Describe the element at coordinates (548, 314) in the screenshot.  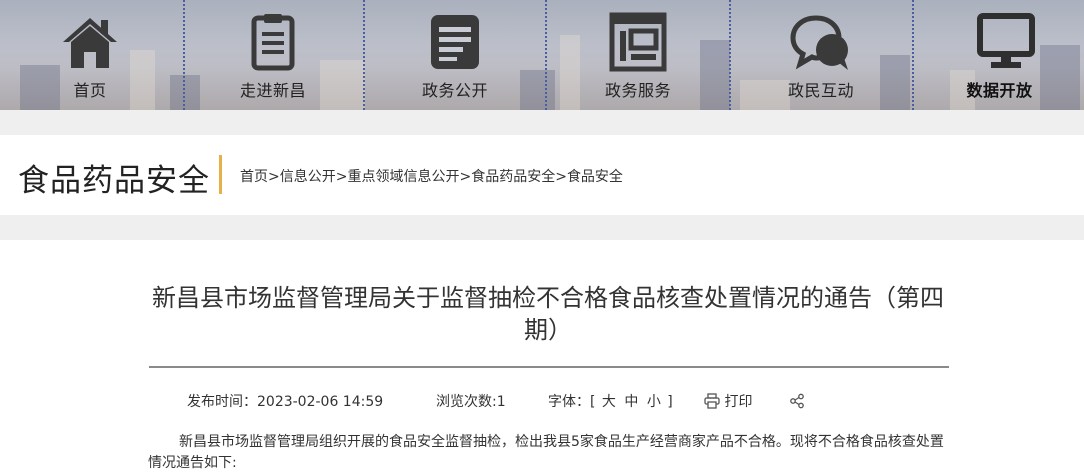
I see `article-title: 新昌县市场监督管理局关于监督抽检不合格食品核查处置情况的通告（第四期）` at that location.